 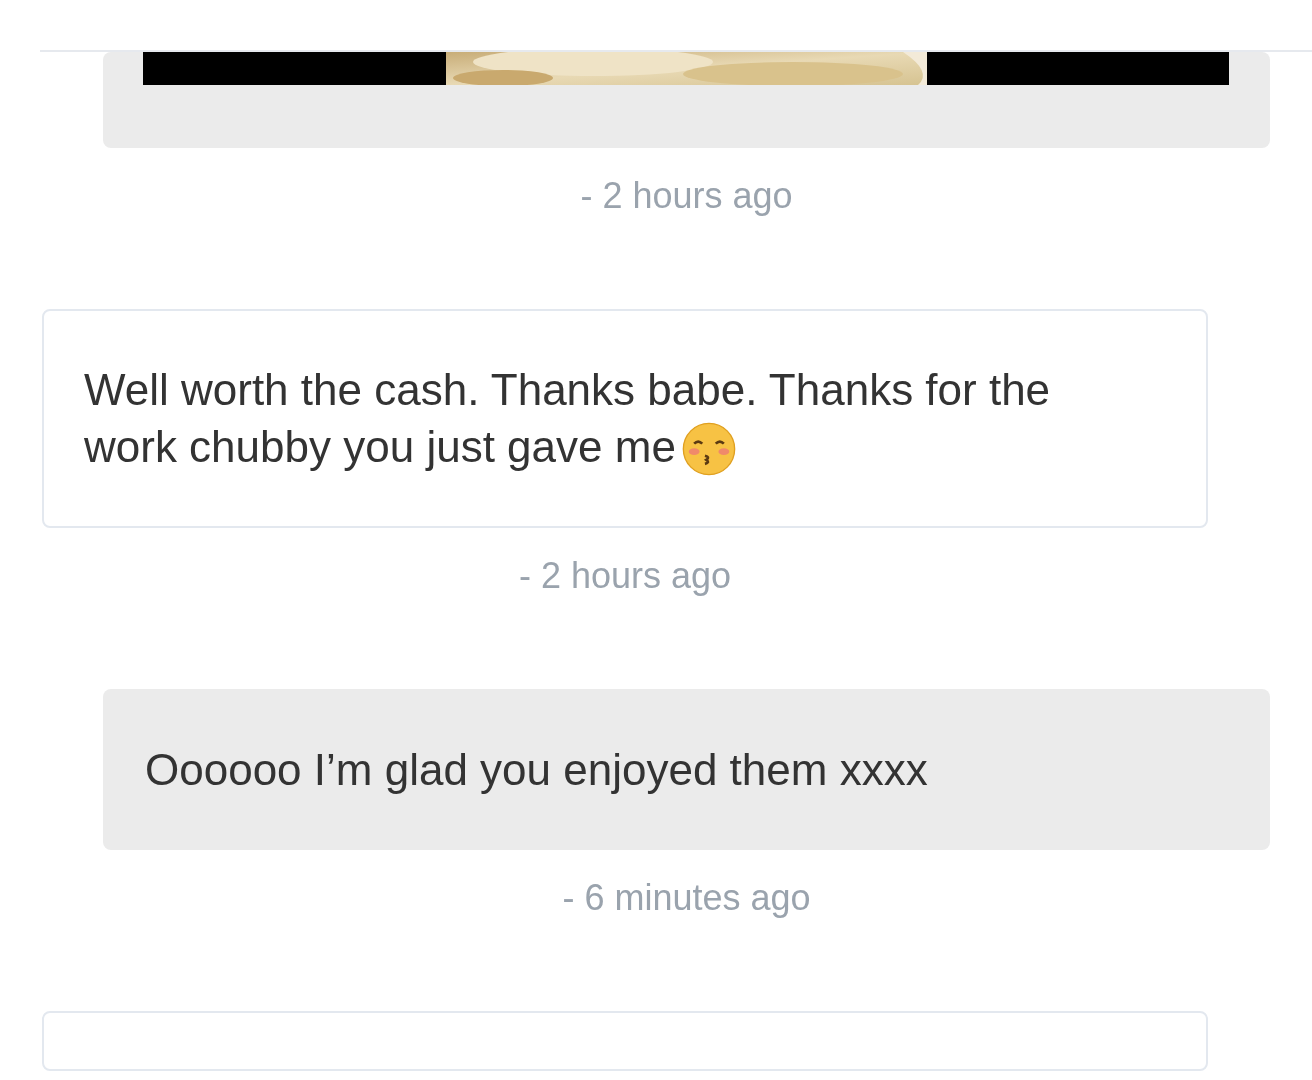 I want to click on message-text: Well worth the cash. Thanks babe. Thanks for the work chubby you just gave me, so click(x=567, y=418).